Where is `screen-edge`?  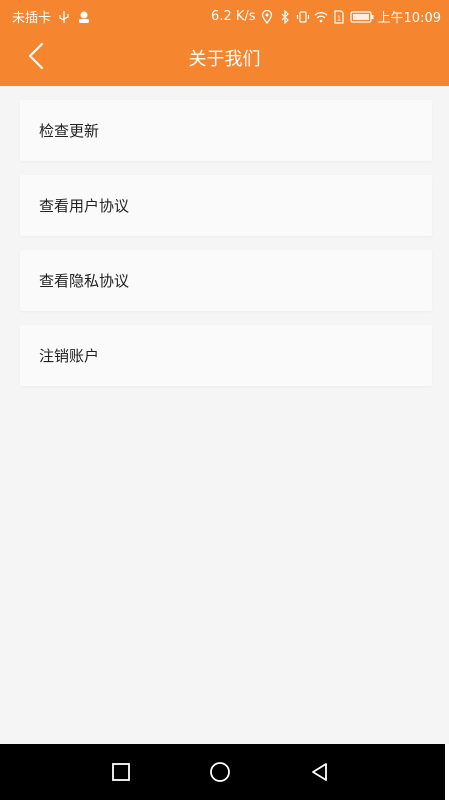
screen-edge is located at coordinates (447, 772).